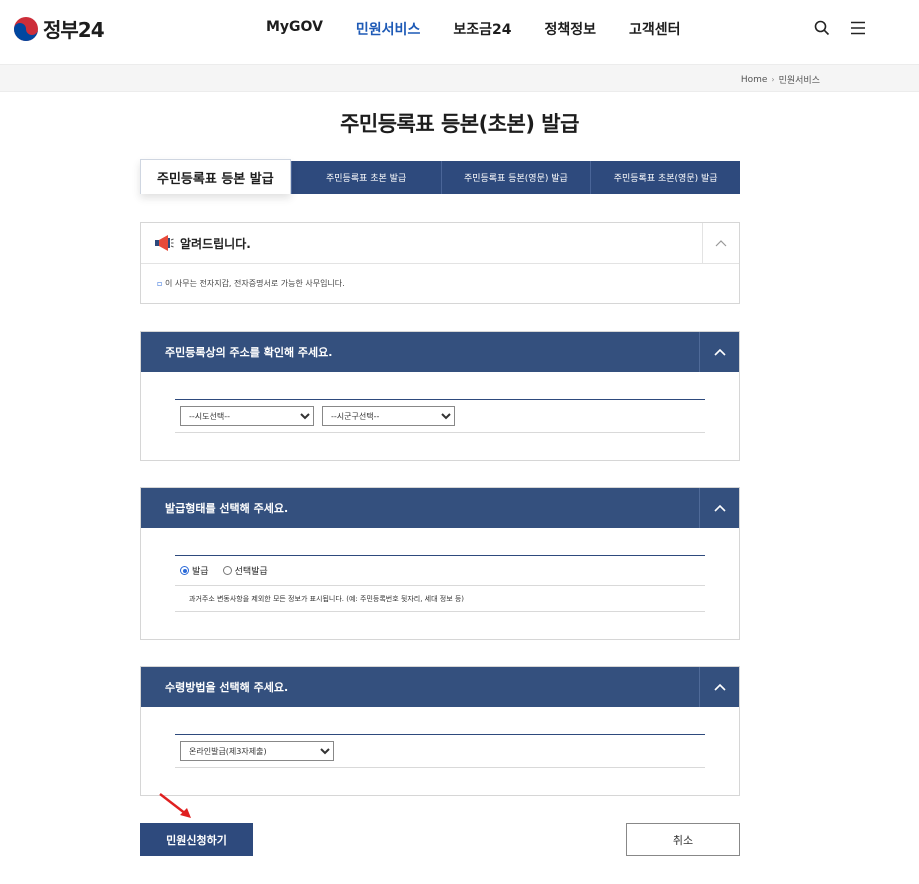  What do you see at coordinates (440, 687) in the screenshot?
I see `receive-method-section-header: 수령방법을 선택해 주세요.` at bounding box center [440, 687].